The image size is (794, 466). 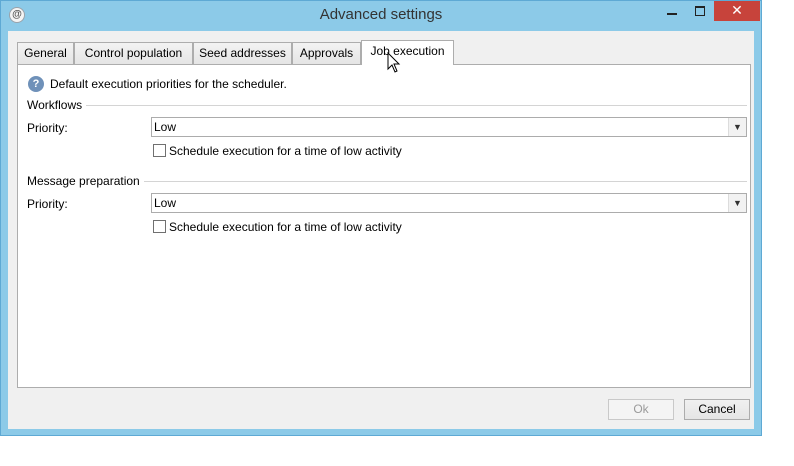 What do you see at coordinates (449, 203) in the screenshot?
I see `message-preparation-priority-select: Low ▼` at bounding box center [449, 203].